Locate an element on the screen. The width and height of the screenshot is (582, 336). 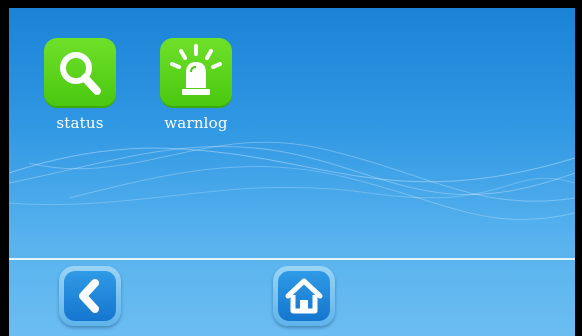
home-button is located at coordinates (304, 296).